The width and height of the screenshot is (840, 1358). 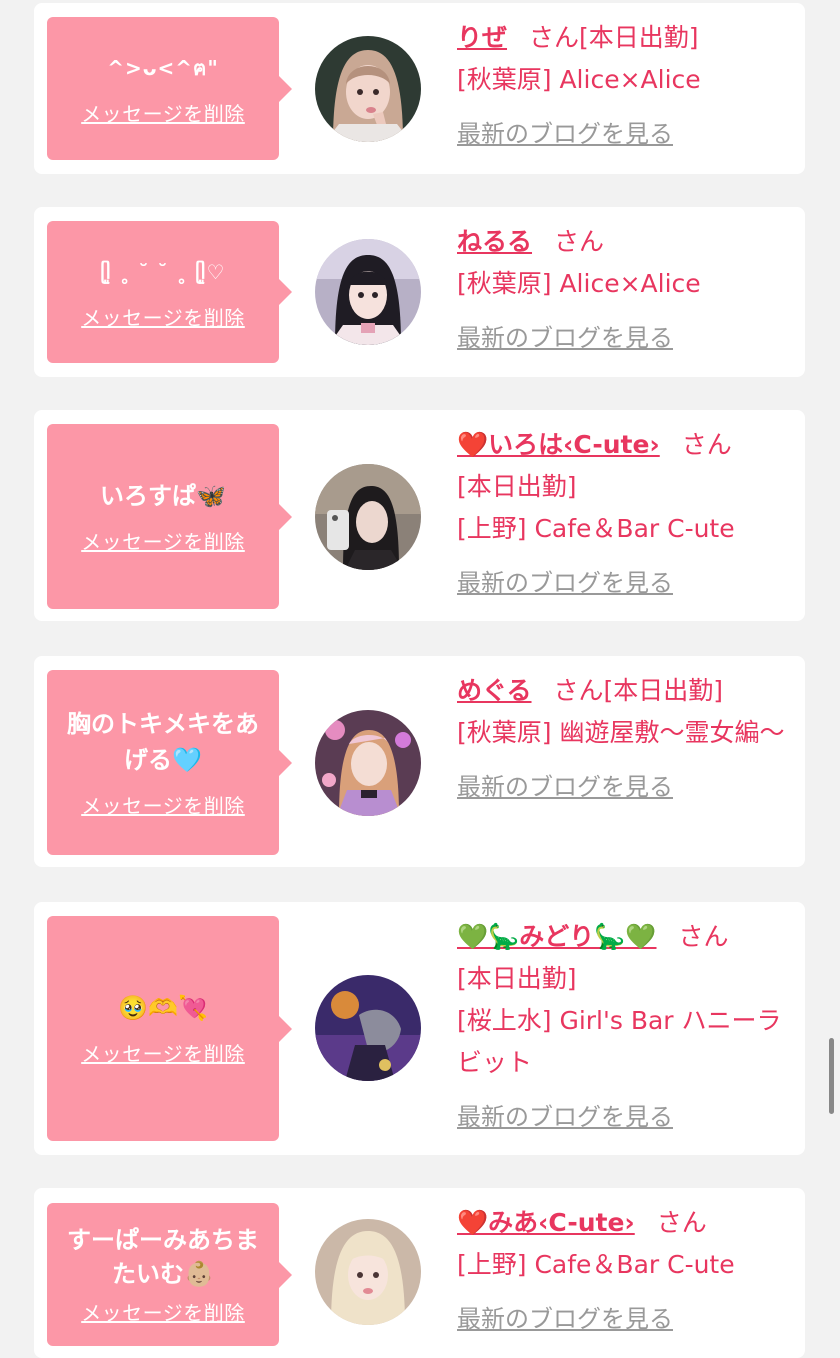 I want to click on friend-info: めぐる さん[本日出勤] [秋葉原] 幽遊屋敷〜霊女編〜 最新のブログを見る, so click(x=627, y=739).